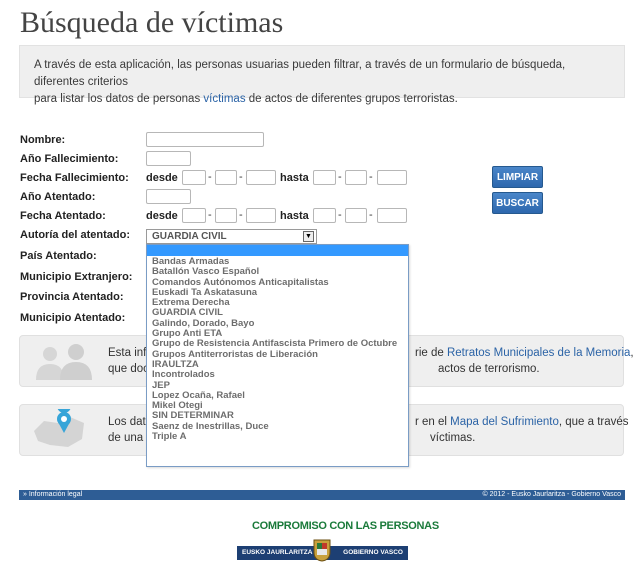 Image resolution: width=644 pixels, height=580 pixels. I want to click on people-icon, so click(64, 362).